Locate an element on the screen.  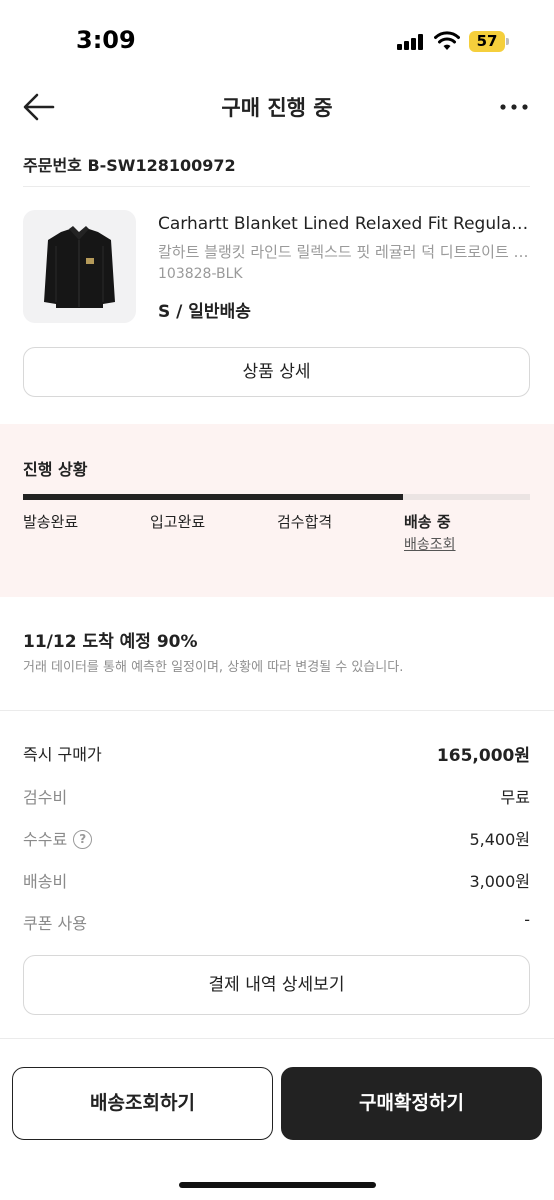
price-value-commission: 5,400원 is located at coordinates (499, 839).